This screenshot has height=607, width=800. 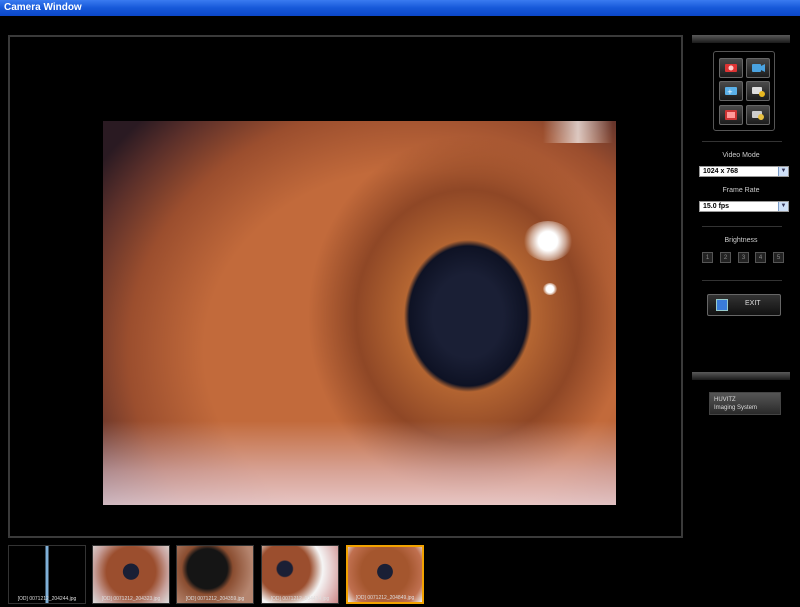 What do you see at coordinates (300, 599) in the screenshot?
I see `thumbnail-caption: [OD] 0071212_204414.jpg` at bounding box center [300, 599].